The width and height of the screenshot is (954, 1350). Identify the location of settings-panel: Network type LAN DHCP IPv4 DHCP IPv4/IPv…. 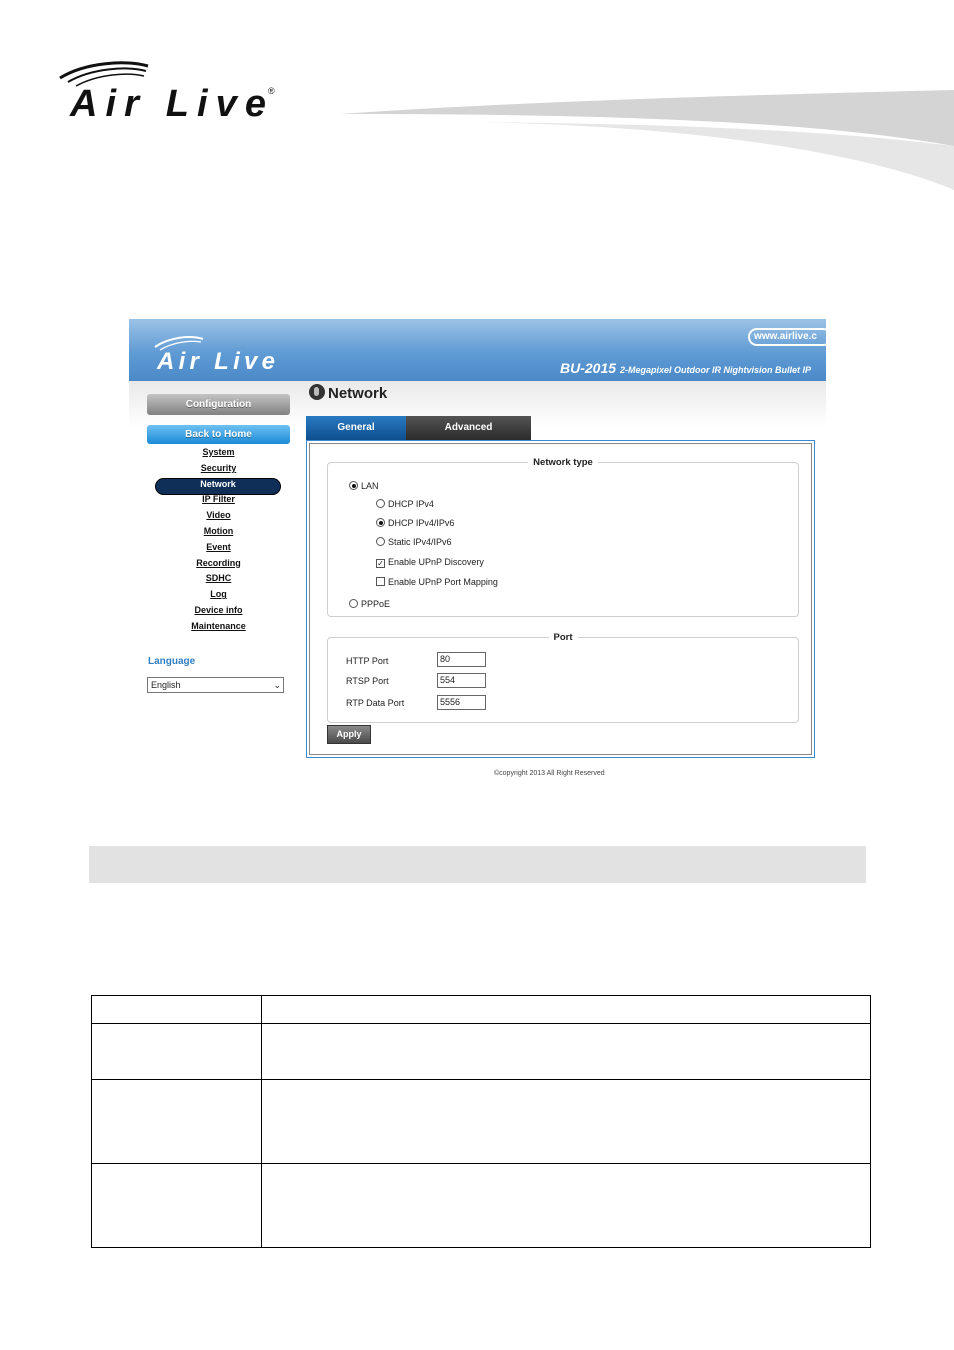
(560, 599).